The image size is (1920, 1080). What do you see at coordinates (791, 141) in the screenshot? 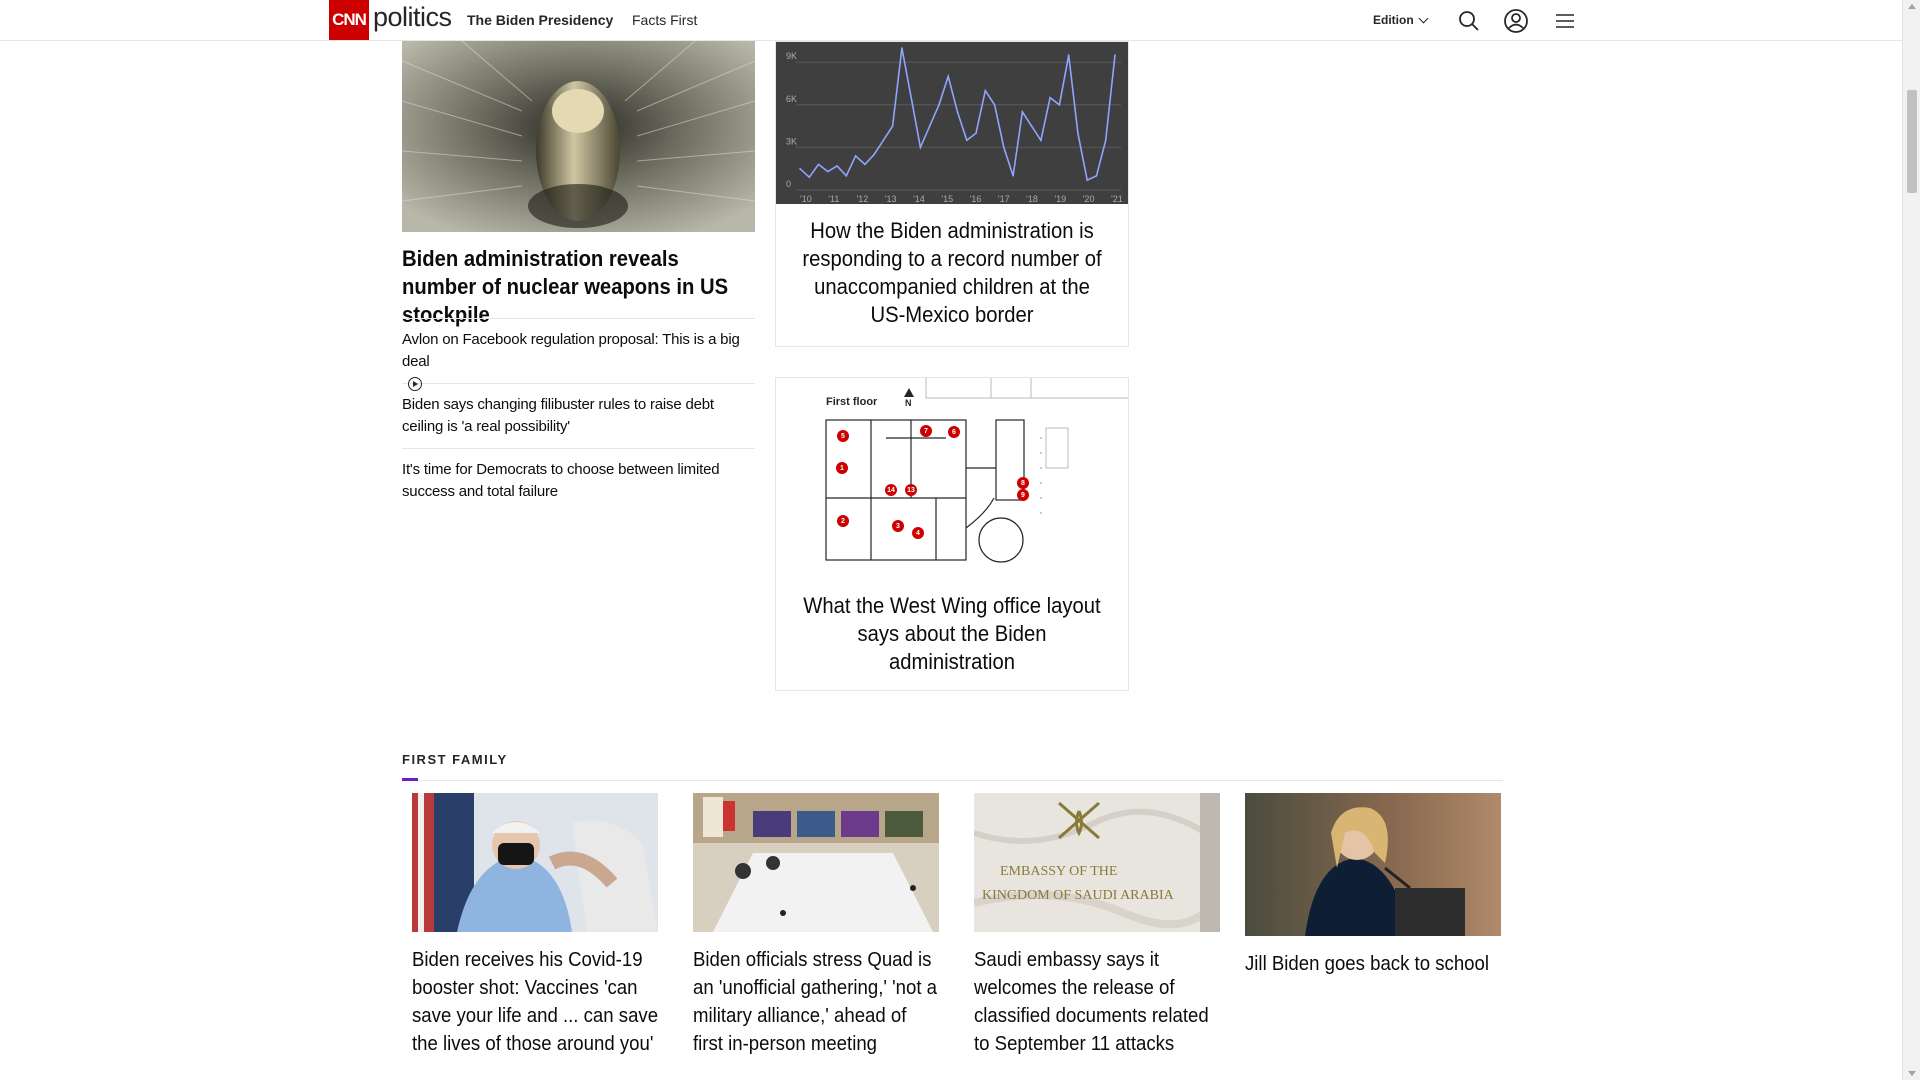
I see `chart-y-tick-label: 3K` at bounding box center [791, 141].